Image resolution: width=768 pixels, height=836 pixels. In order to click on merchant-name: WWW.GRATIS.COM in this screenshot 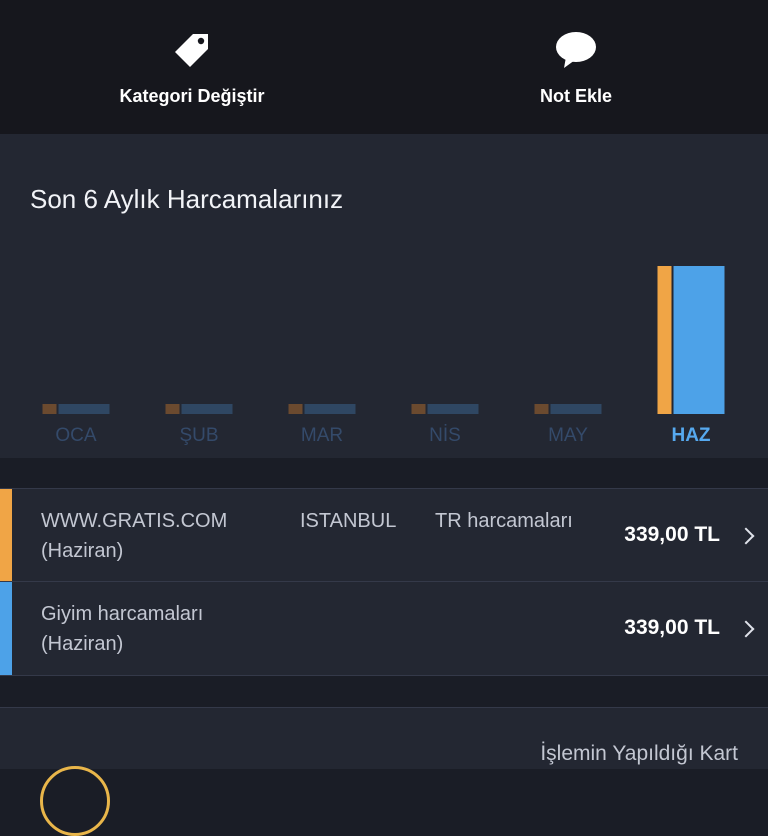, I will do `click(134, 521)`.